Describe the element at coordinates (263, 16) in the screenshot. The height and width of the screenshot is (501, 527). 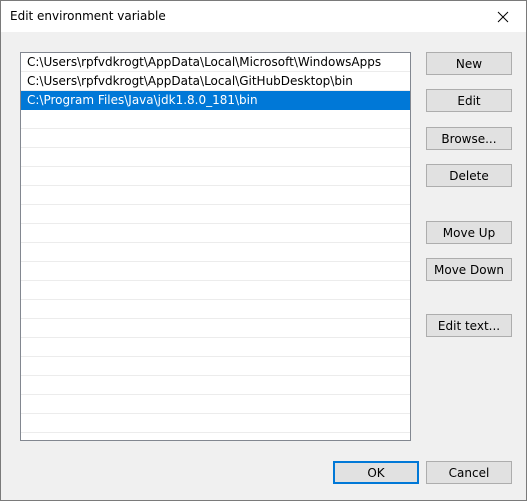
I see `title-bar: Edit environment variable` at that location.